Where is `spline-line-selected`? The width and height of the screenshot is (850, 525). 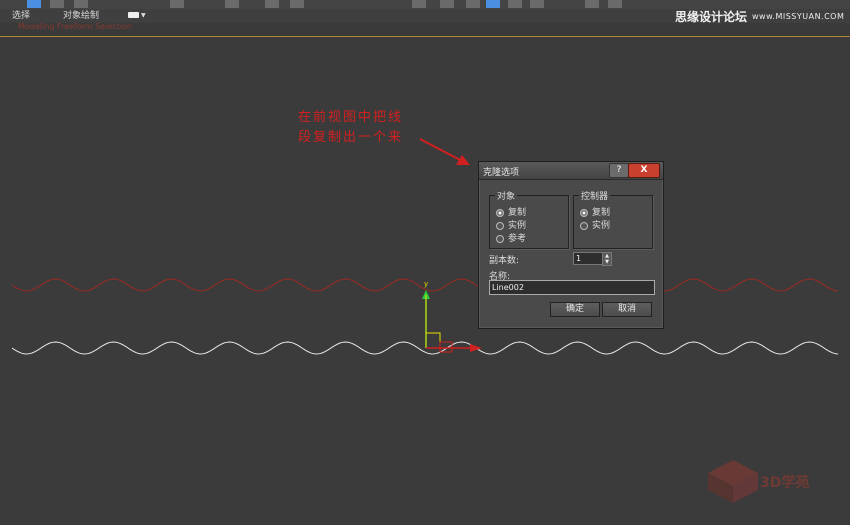
spline-line-selected is located at coordinates (425, 348).